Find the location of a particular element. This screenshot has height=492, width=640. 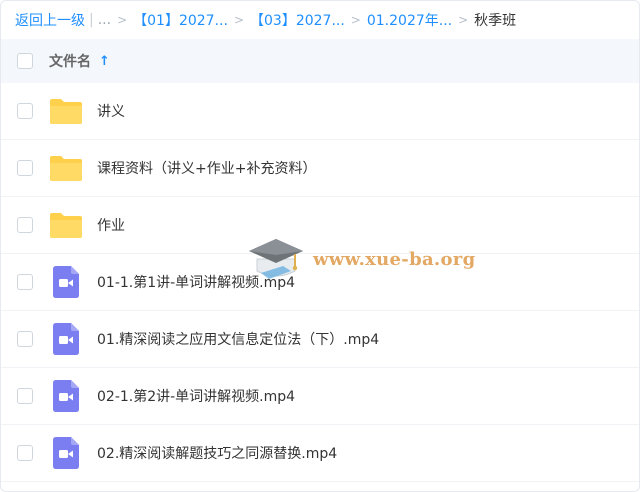

file-name: 讲义 is located at coordinates (111, 111).